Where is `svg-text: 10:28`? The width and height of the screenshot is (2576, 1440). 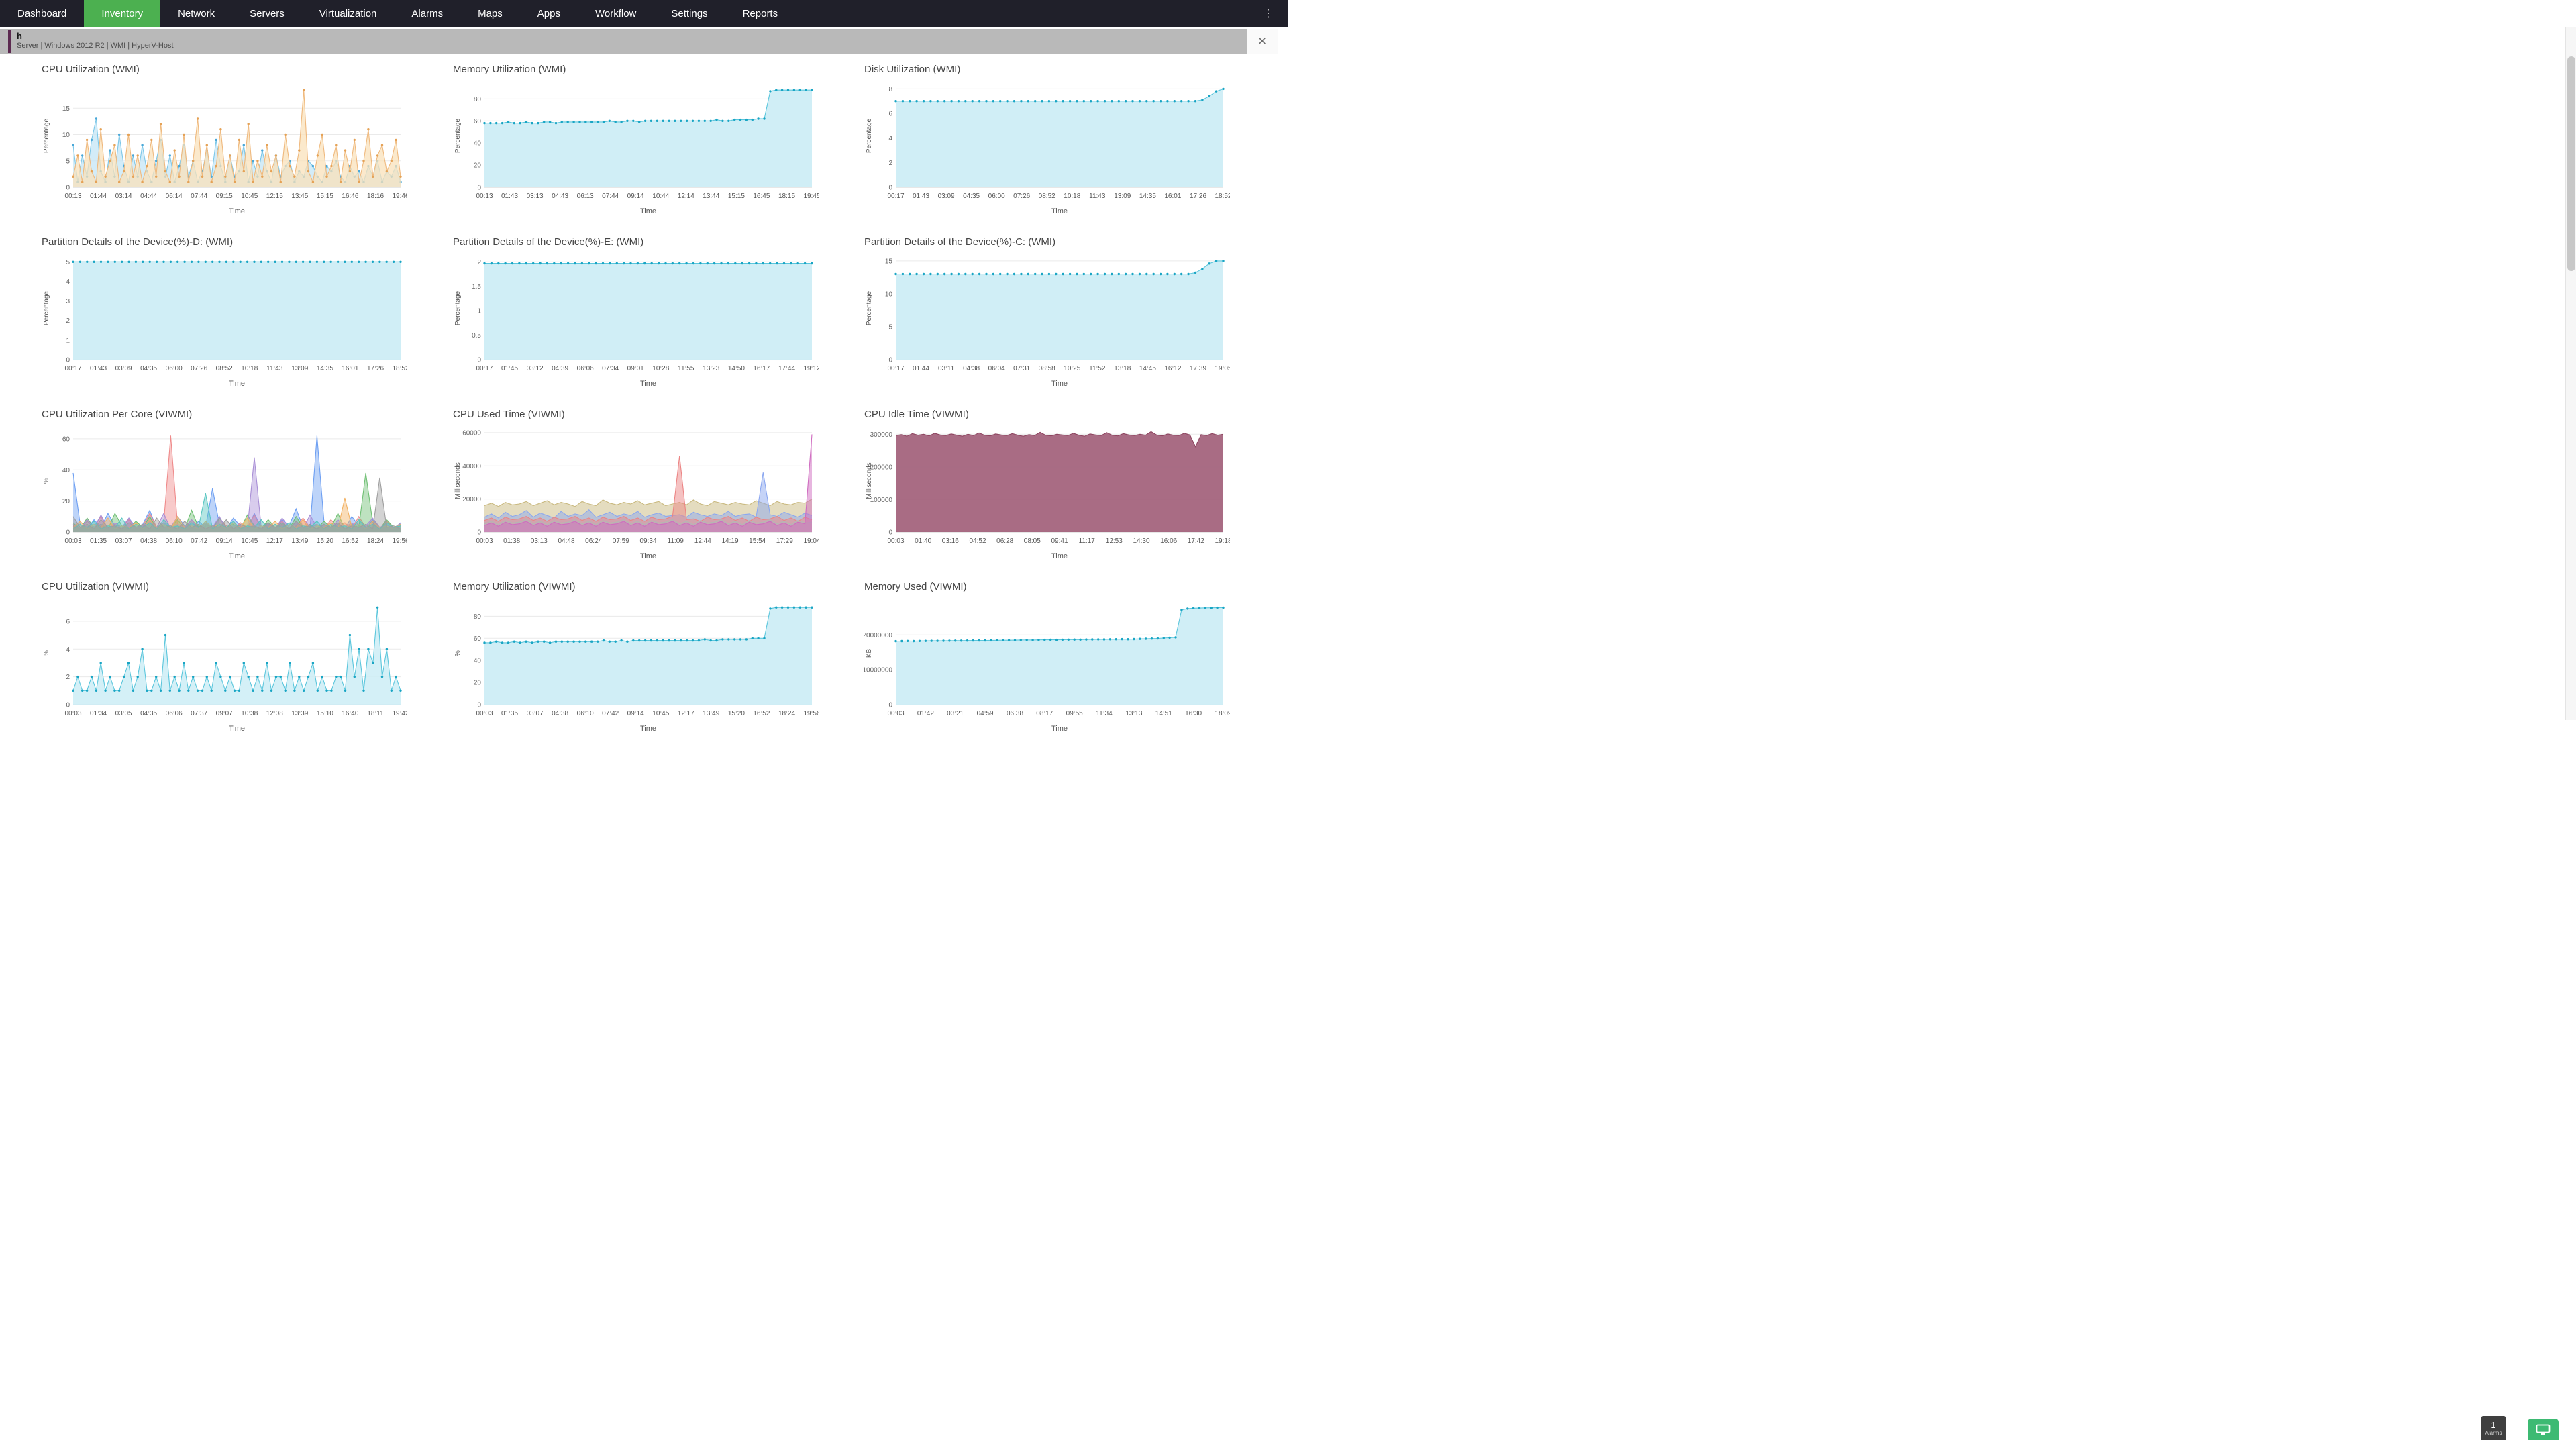
svg-text: 10:28 is located at coordinates (660, 368).